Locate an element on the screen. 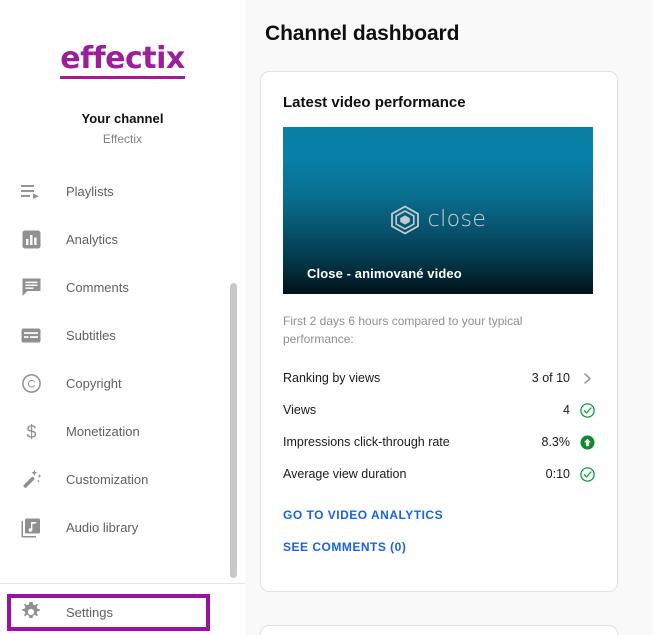 This screenshot has height=635, width=653. close-brand-text: close is located at coordinates (457, 219).